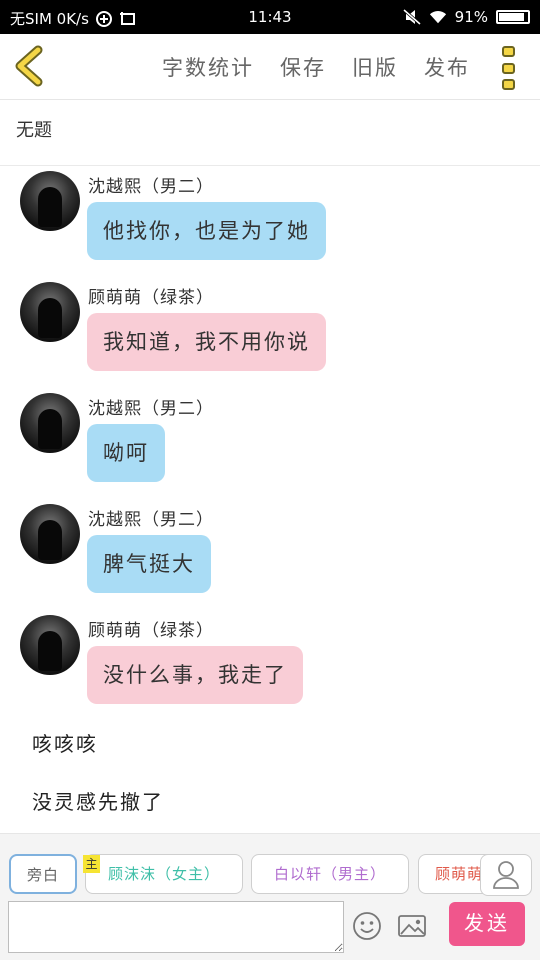  I want to click on emoji-icon, so click(367, 926).